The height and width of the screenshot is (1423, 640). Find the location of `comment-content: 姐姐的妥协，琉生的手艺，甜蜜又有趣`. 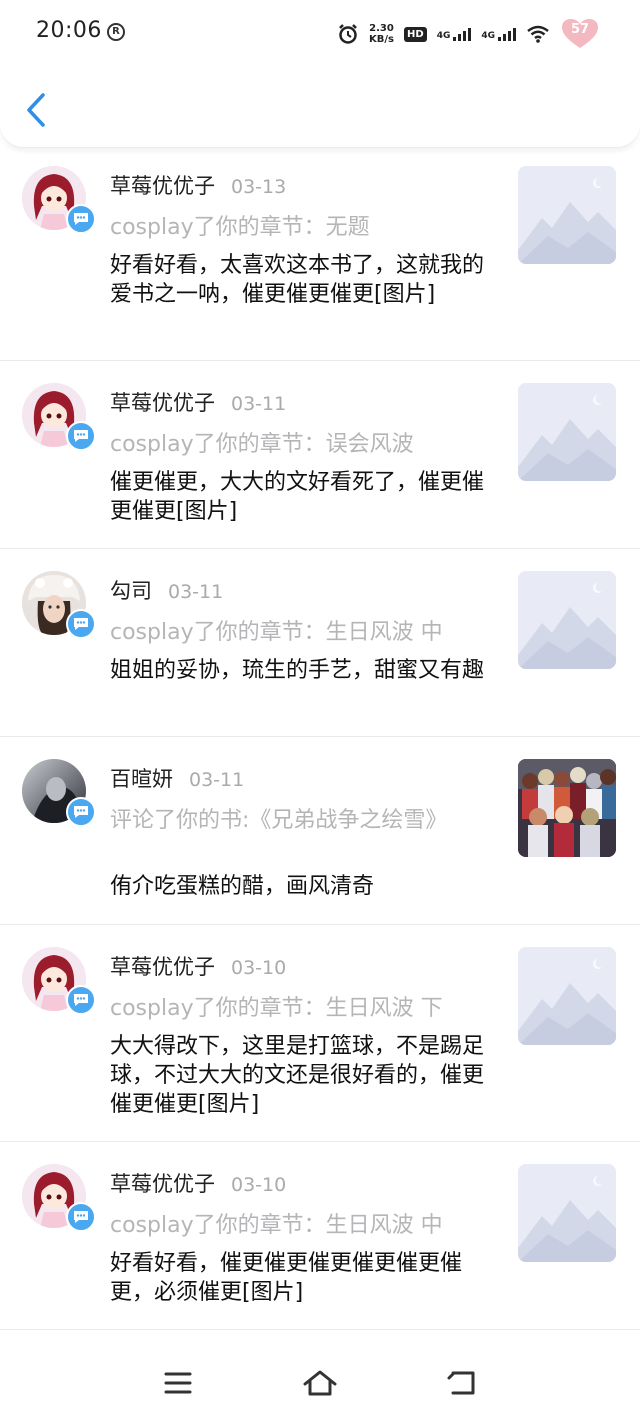

comment-content: 姐姐的妥协，琉生的手艺，甜蜜又有趣 is located at coordinates (297, 670).